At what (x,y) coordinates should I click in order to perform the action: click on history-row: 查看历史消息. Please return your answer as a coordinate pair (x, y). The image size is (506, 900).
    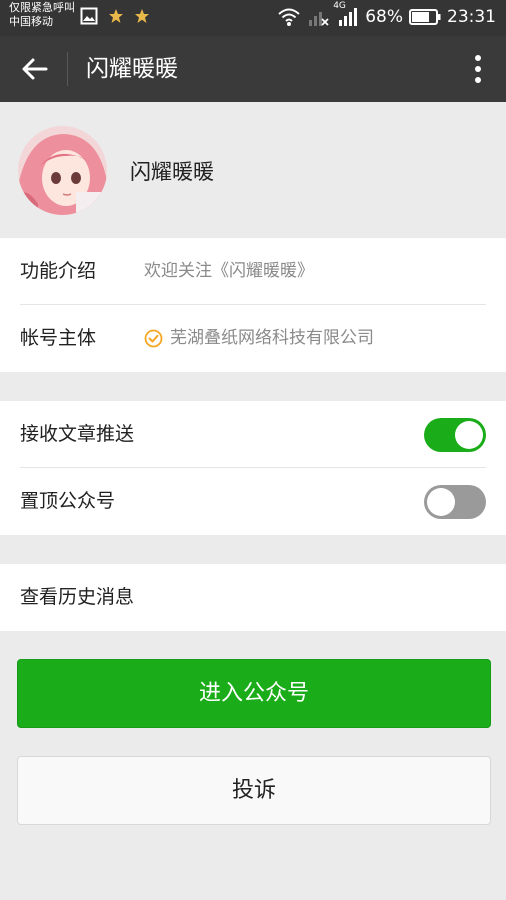
    Looking at the image, I should click on (253, 597).